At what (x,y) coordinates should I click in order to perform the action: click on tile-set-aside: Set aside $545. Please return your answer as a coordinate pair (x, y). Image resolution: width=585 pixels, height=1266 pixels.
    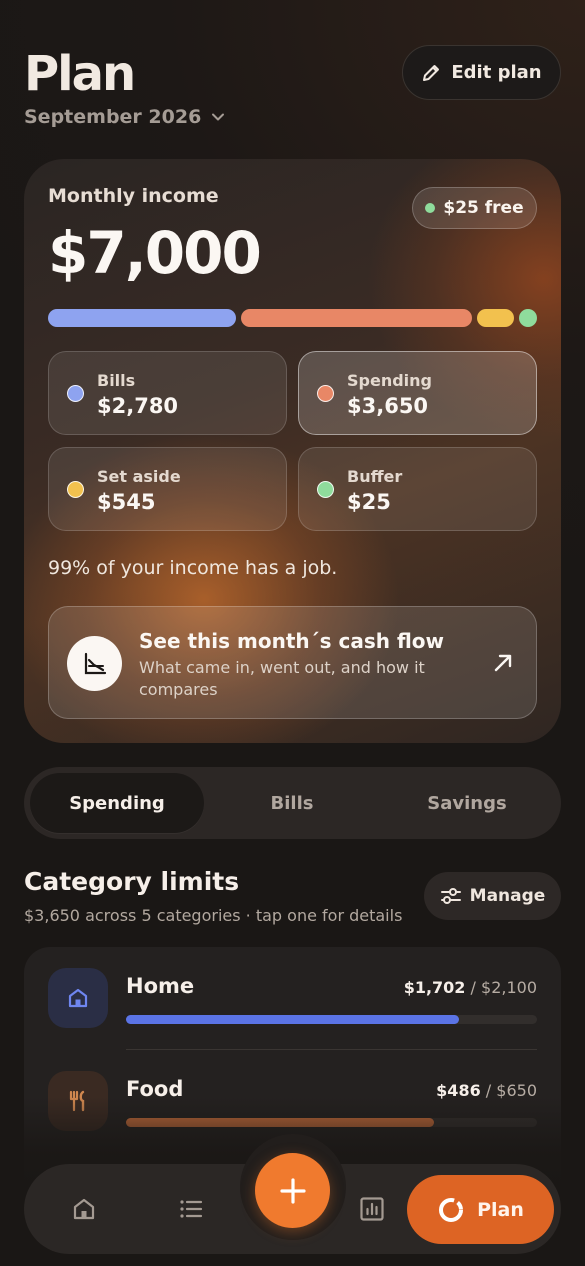
    Looking at the image, I should click on (167, 489).